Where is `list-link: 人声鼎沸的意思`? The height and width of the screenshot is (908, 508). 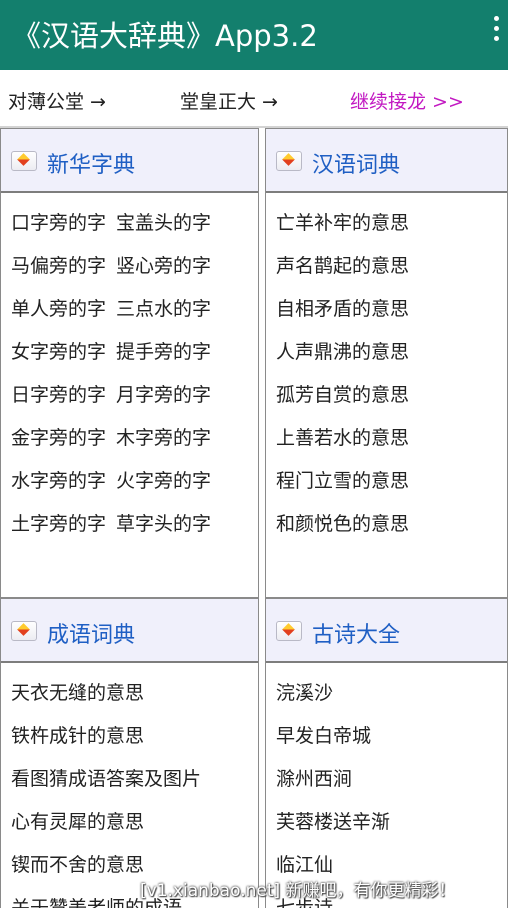 list-link: 人声鼎沸的意思 is located at coordinates (389, 361).